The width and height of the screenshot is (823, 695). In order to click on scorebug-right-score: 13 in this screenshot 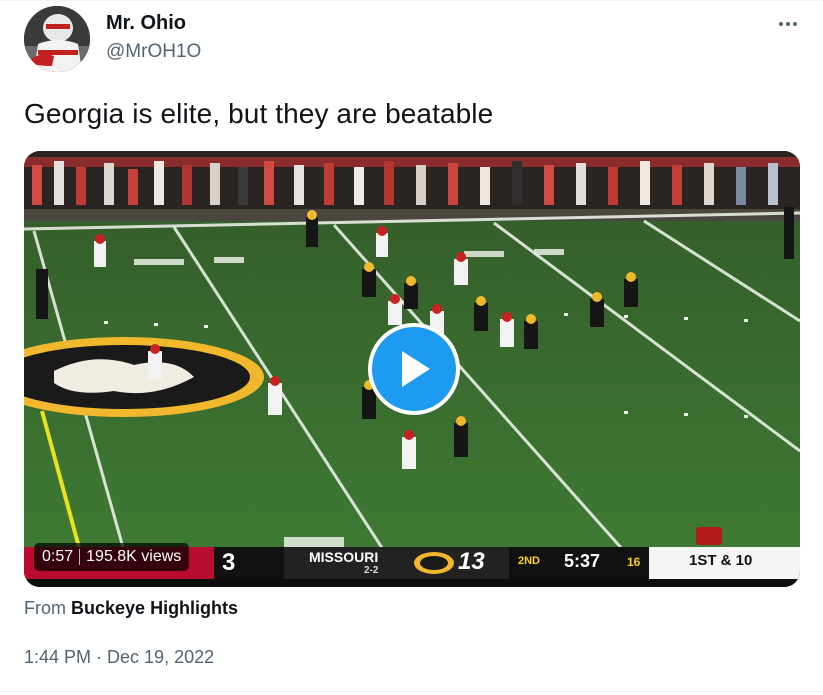, I will do `click(471, 561)`.